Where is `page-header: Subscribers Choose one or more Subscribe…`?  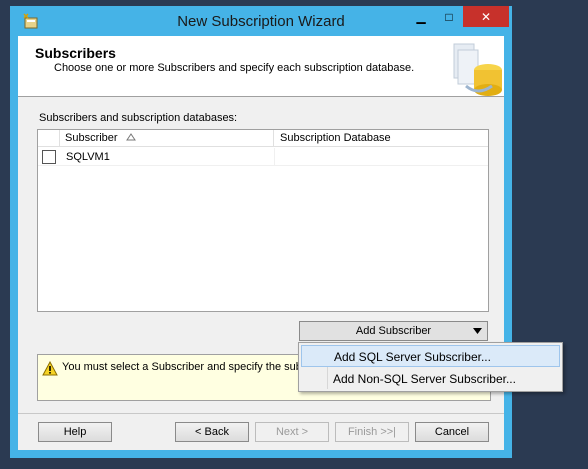
page-header: Subscribers Choose one or more Subscribe… is located at coordinates (261, 66).